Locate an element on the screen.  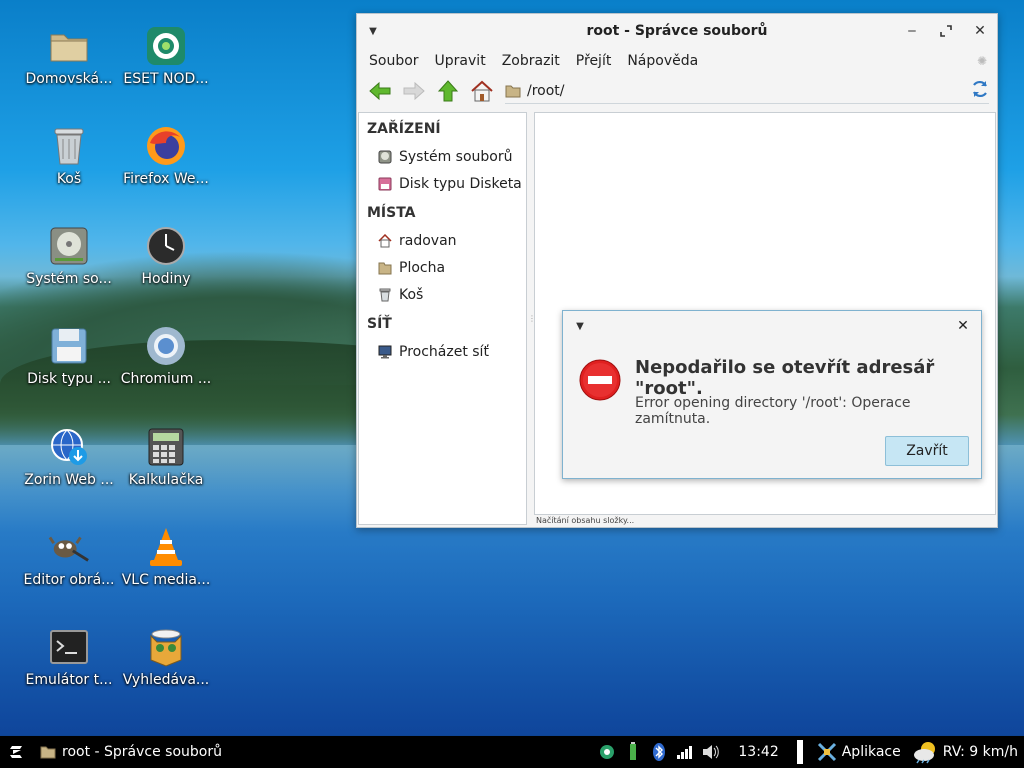
dialog-title: Nepodařilo se otevřít adresář "root". is located at coordinates (785, 378).